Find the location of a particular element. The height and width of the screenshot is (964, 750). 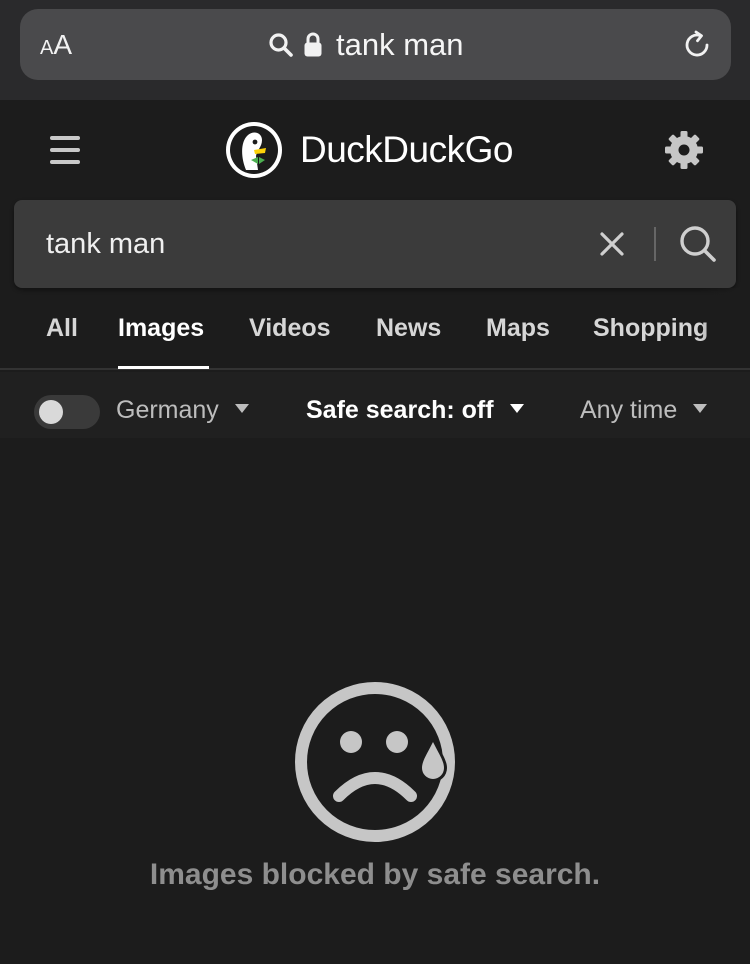

text-size-large-glyph: A is located at coordinates (63, 44).